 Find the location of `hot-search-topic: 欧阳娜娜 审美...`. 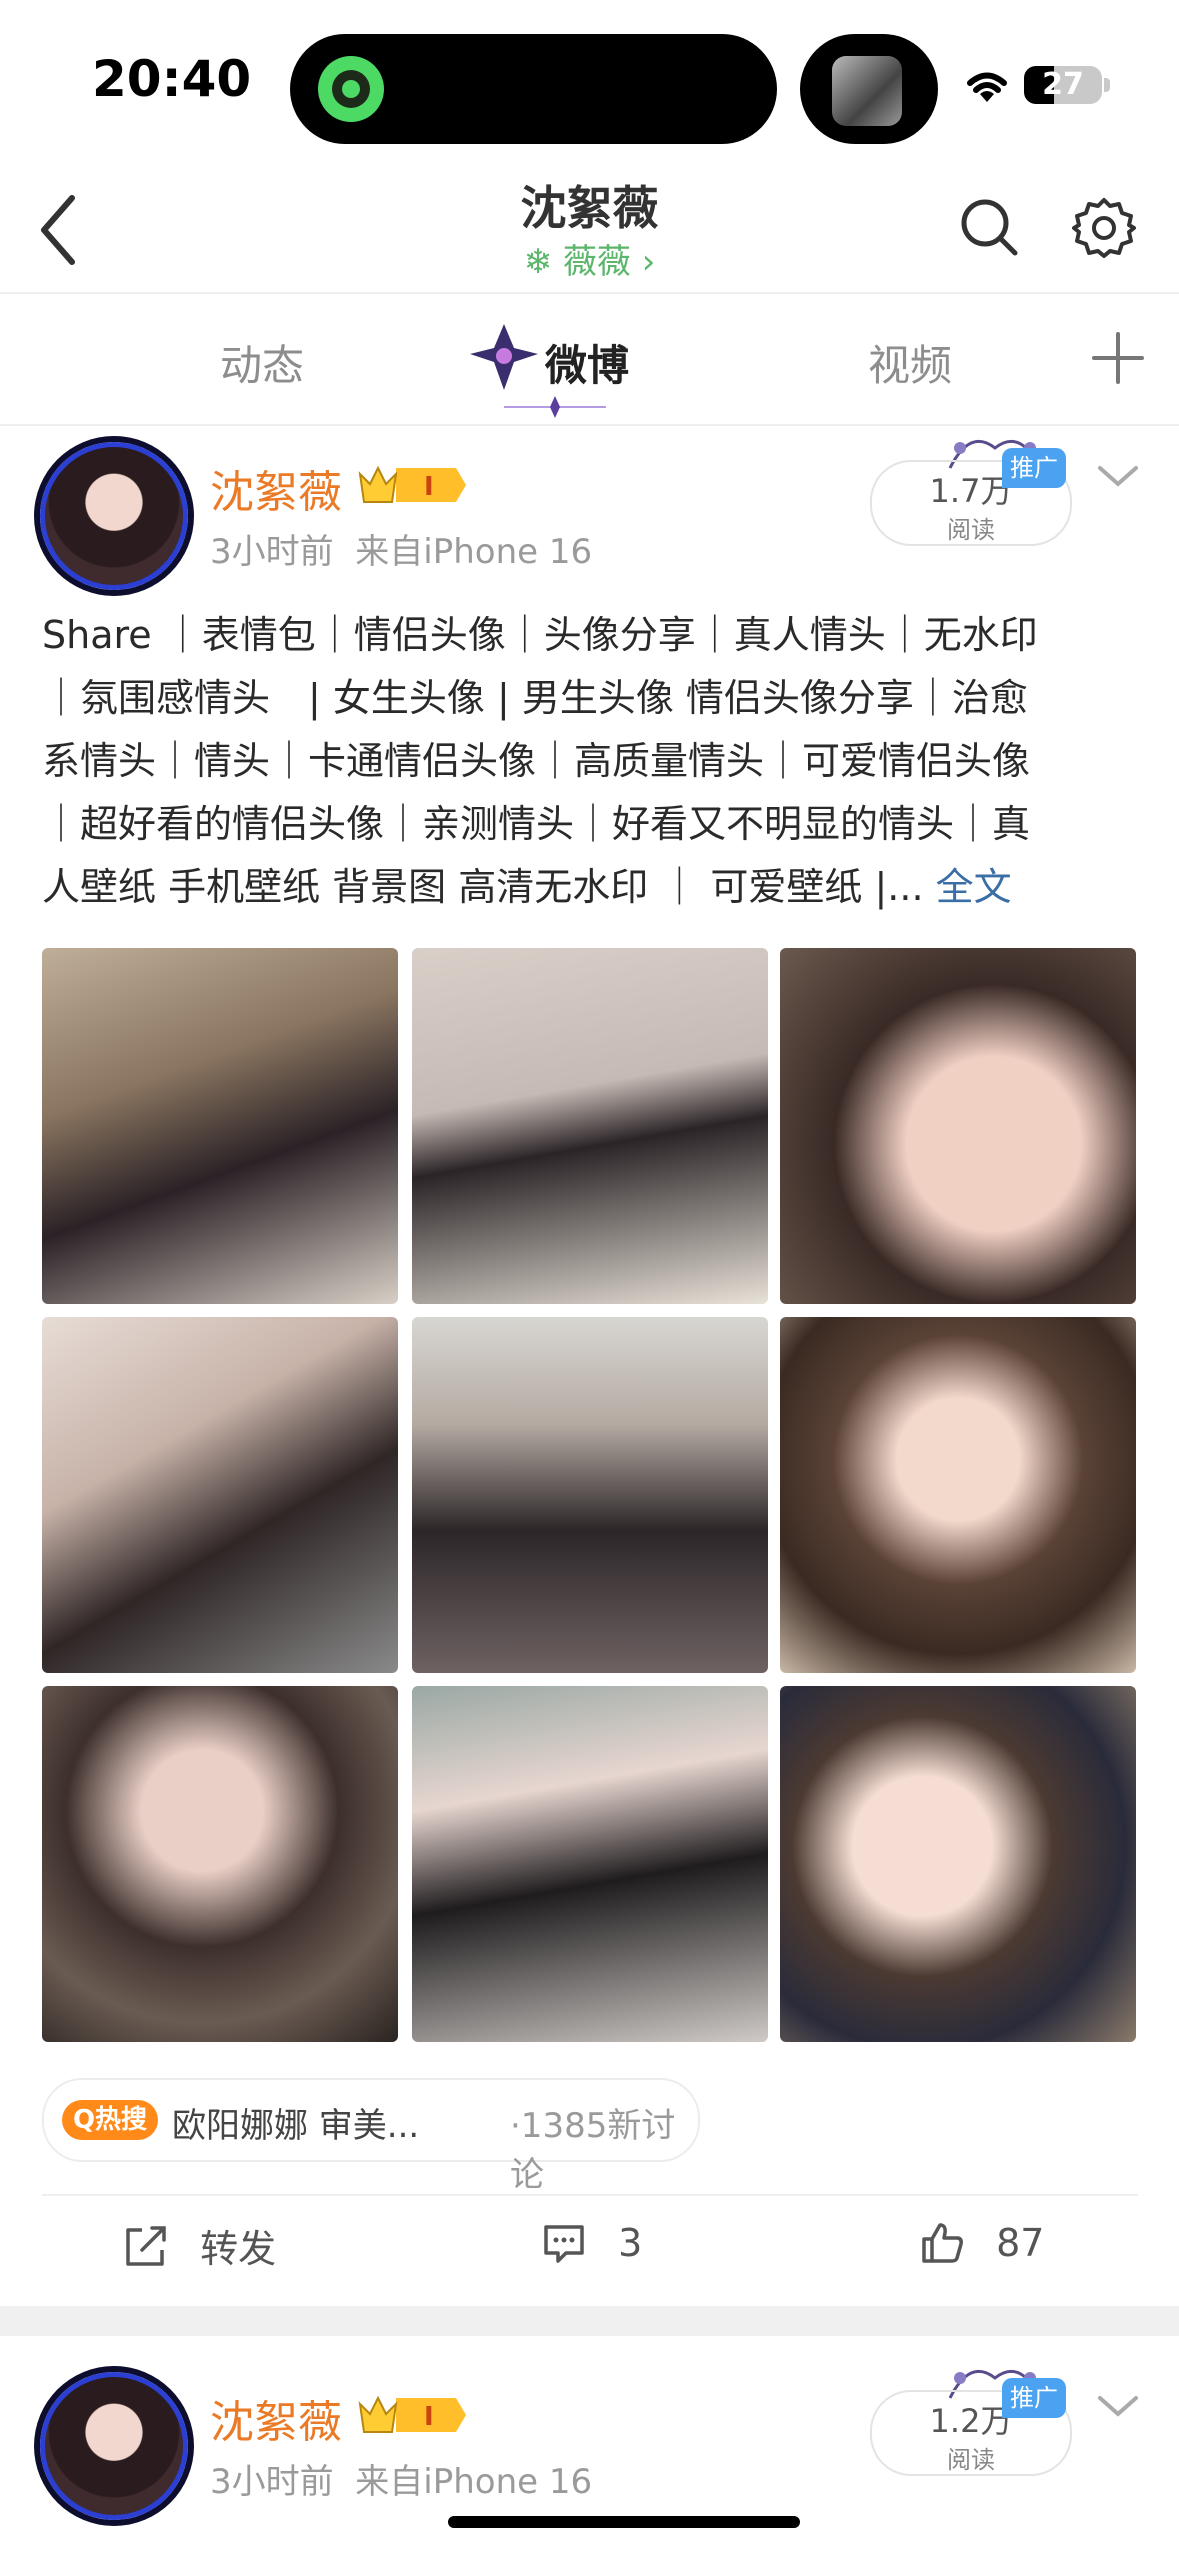

hot-search-topic: 欧阳娜娜 审美... is located at coordinates (296, 2126).